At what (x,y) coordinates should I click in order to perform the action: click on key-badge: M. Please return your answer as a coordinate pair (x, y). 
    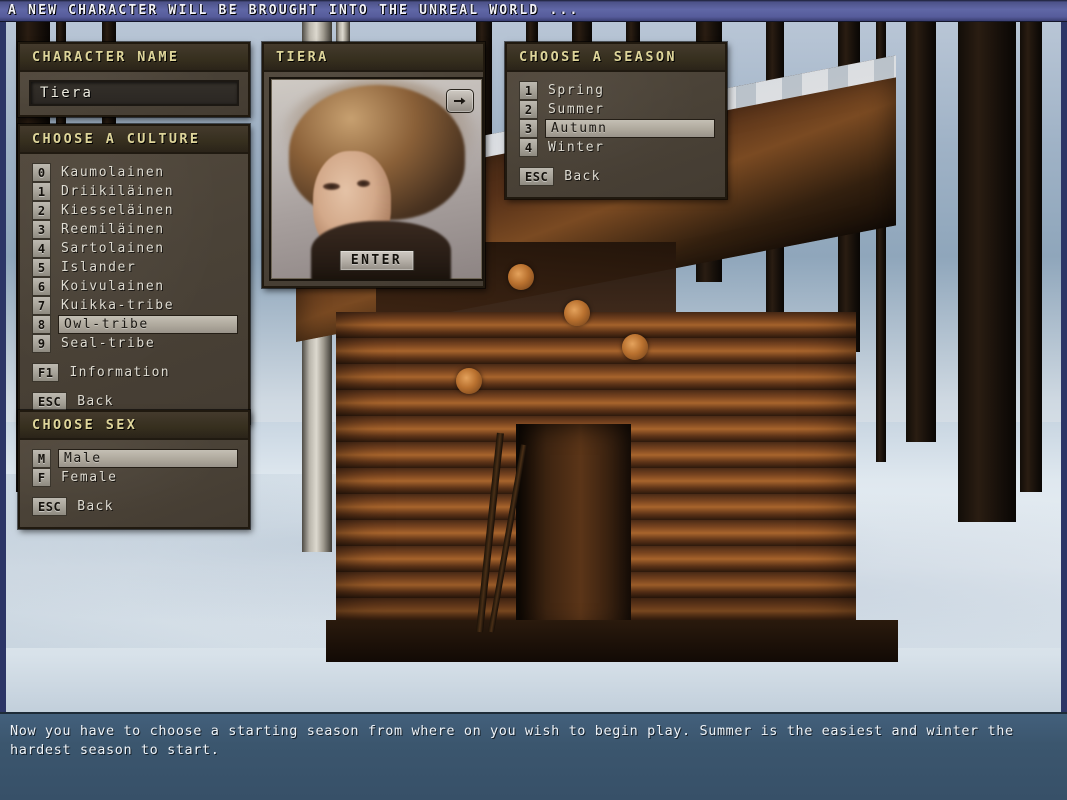
    Looking at the image, I should click on (41, 458).